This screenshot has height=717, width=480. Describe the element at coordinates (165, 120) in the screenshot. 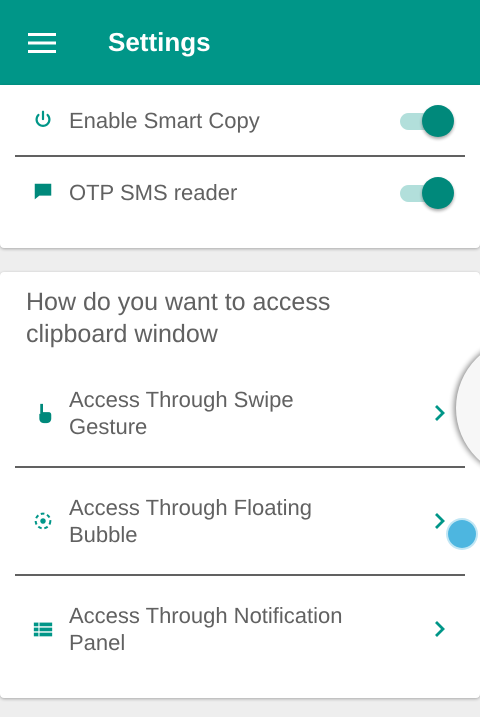

I see `setting-label: Enable Smart Copy` at that location.